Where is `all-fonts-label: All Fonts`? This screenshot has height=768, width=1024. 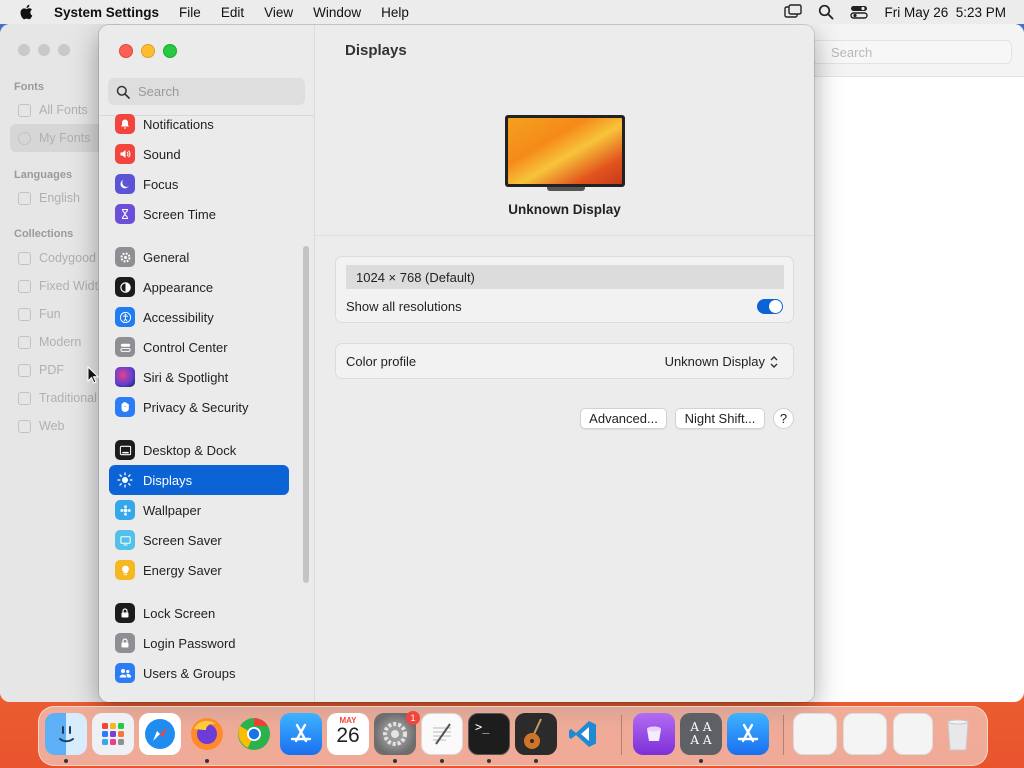 all-fonts-label: All Fonts is located at coordinates (63, 110).